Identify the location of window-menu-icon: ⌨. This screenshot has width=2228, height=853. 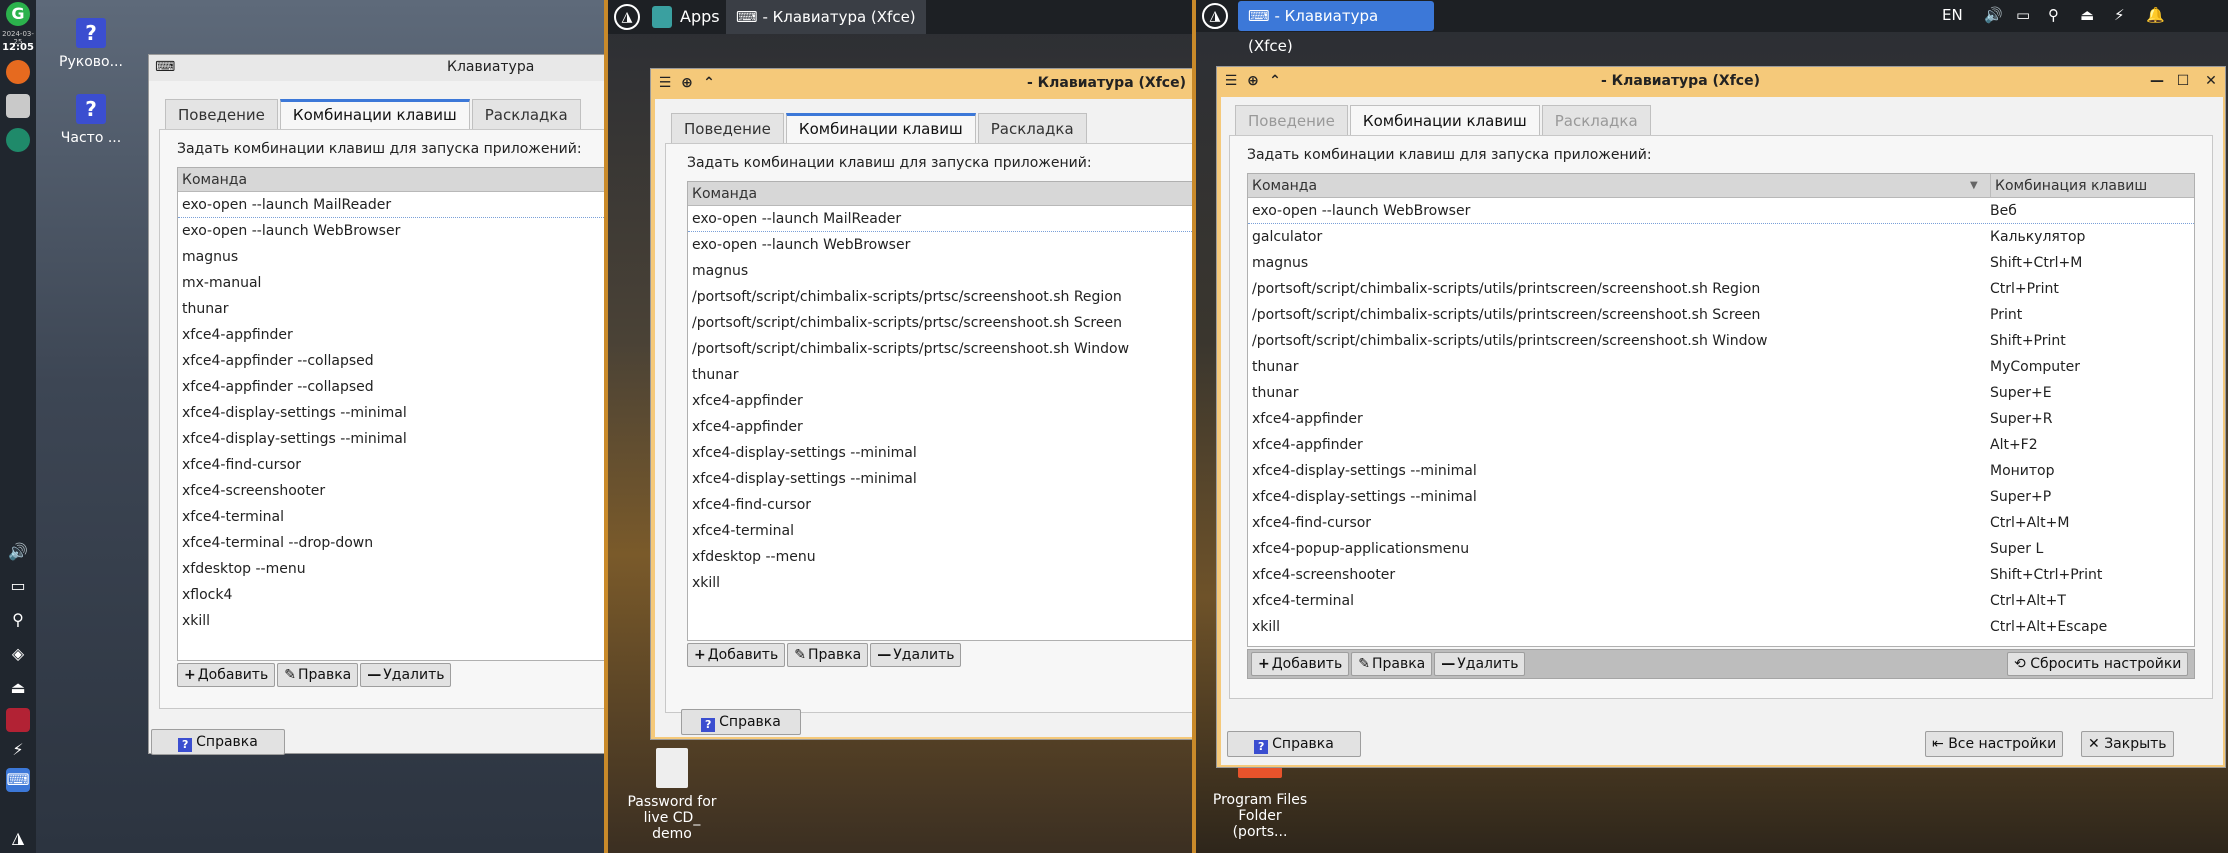
(165, 67).